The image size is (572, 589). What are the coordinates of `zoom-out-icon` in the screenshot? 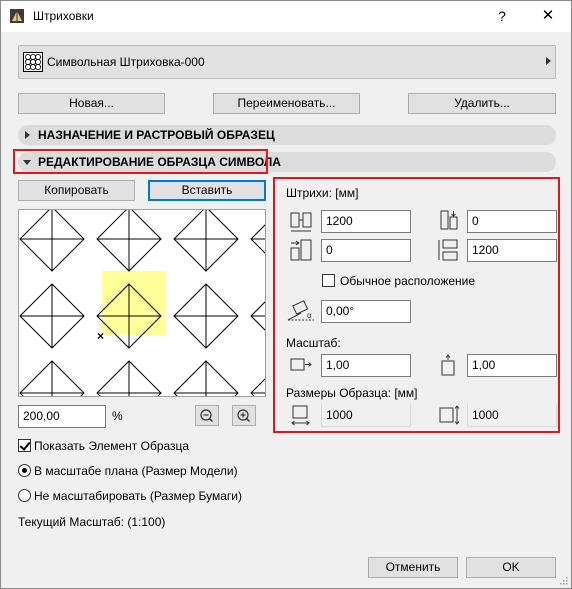 It's located at (206, 415).